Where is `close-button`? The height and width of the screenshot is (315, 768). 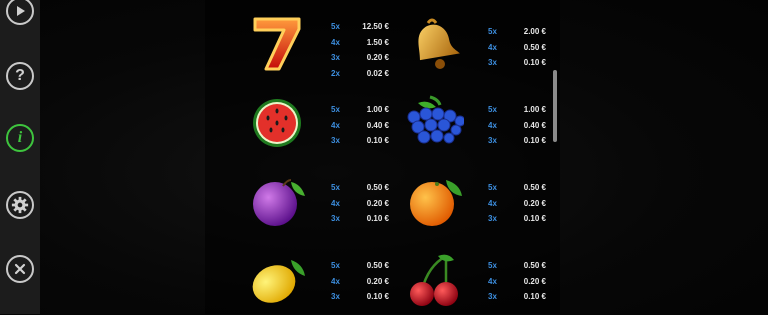 close-button is located at coordinates (20, 269).